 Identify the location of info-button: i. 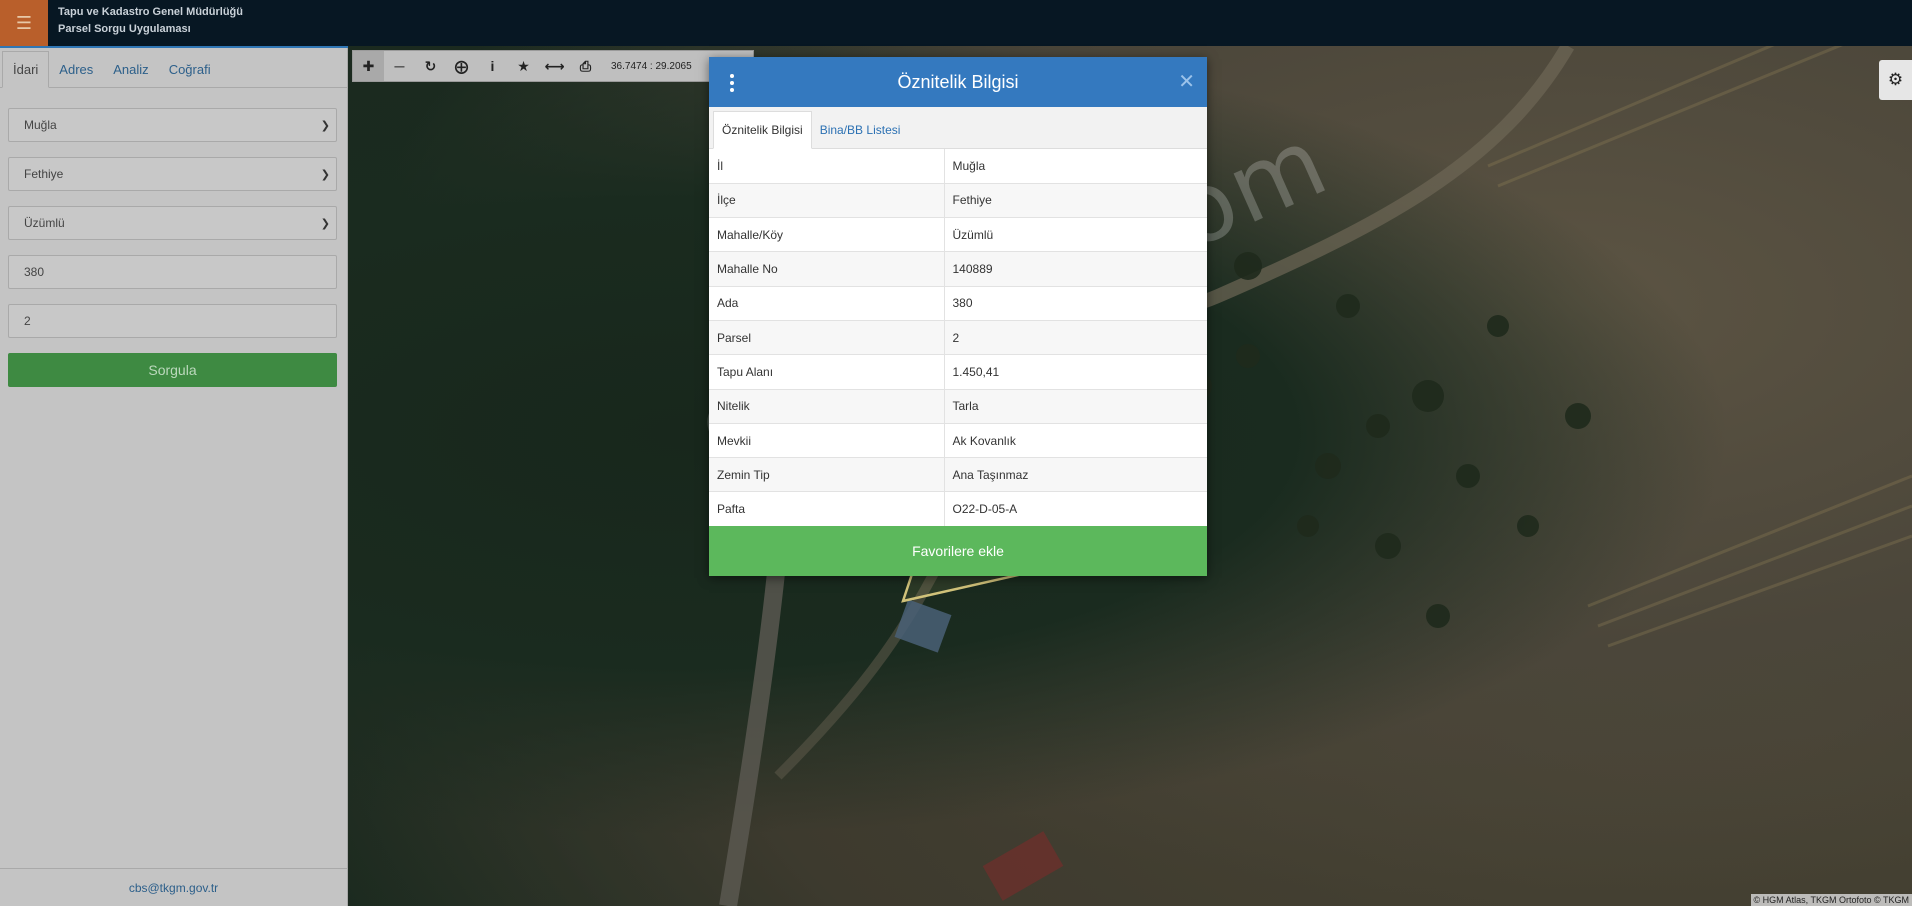
(492, 66).